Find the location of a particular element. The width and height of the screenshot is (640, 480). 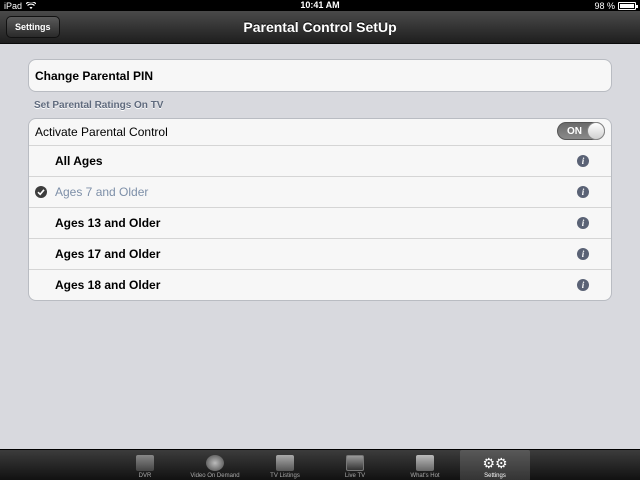

nav-bar: Settings Parental Control SetUp is located at coordinates (320, 27).